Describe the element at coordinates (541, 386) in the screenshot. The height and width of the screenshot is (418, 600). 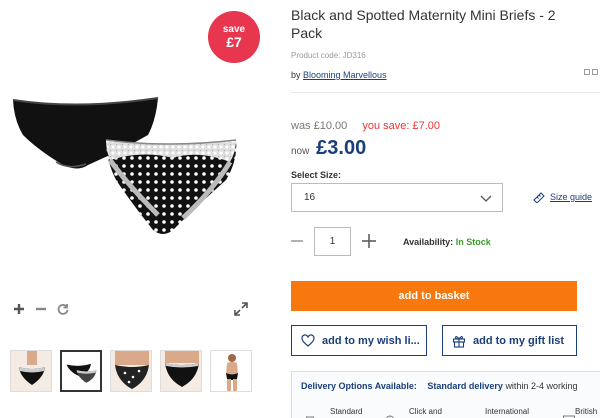
I see `delivery-within: within 2-4 working` at that location.